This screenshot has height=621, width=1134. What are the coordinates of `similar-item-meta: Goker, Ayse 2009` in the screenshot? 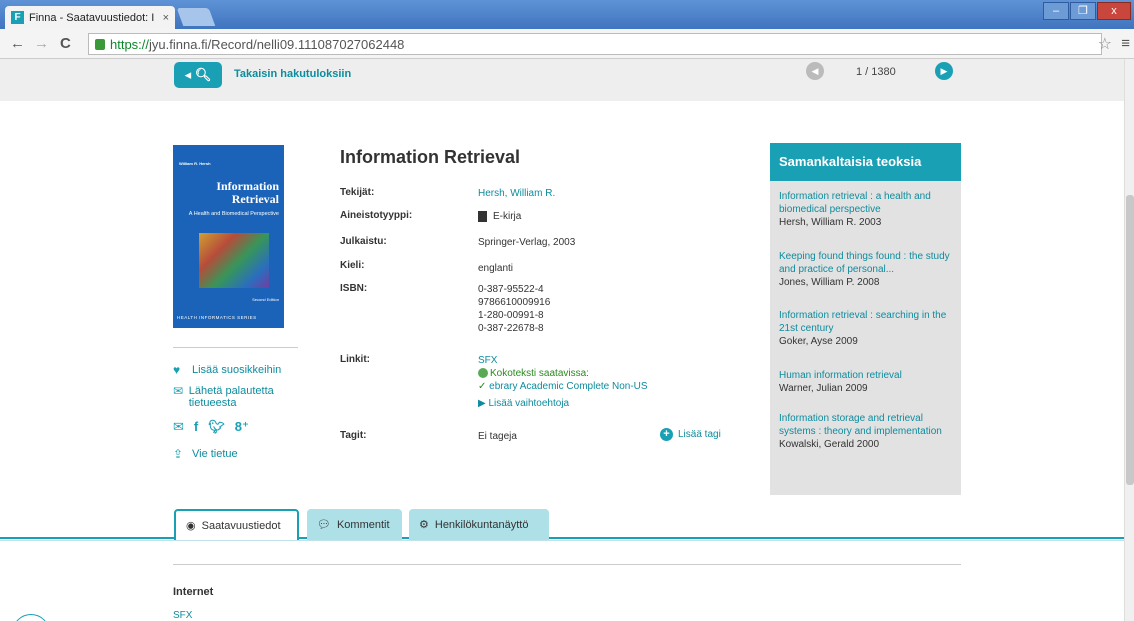 It's located at (818, 341).